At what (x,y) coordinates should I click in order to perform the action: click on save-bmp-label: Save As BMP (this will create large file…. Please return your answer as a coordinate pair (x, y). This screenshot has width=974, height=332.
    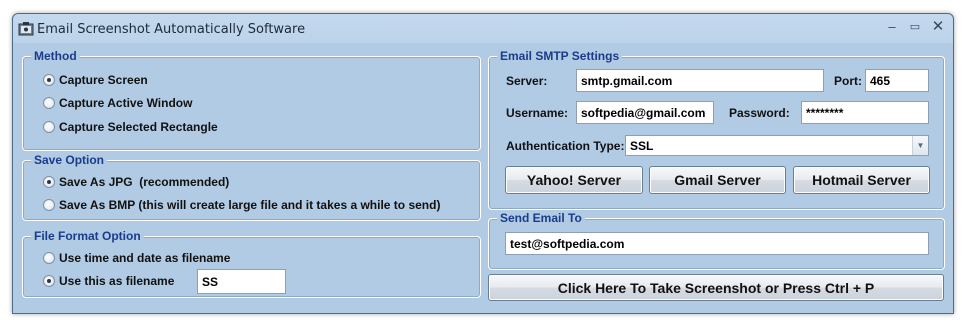
    Looking at the image, I should click on (250, 205).